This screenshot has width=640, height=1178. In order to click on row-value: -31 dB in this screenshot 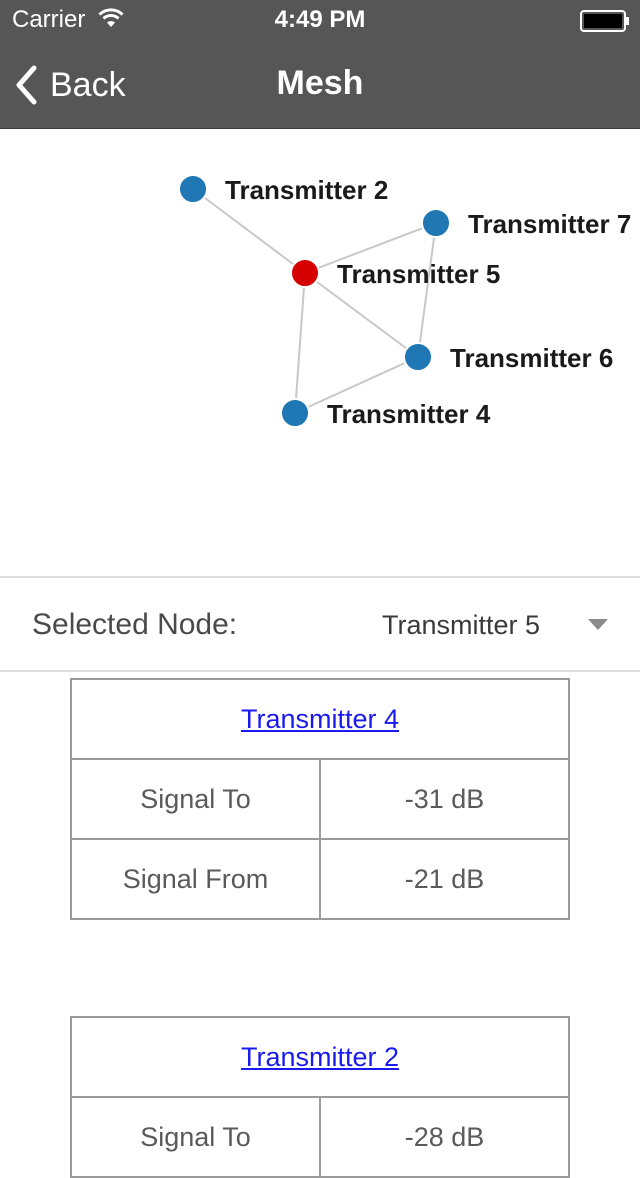, I will do `click(444, 799)`.